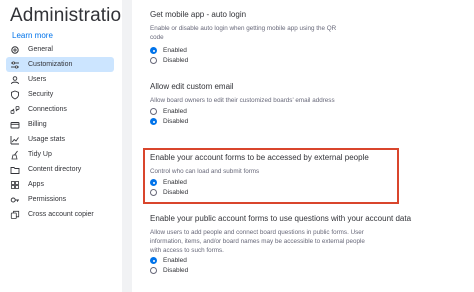  What do you see at coordinates (50, 64) in the screenshot?
I see `sidebar-item-label: Customization` at bounding box center [50, 64].